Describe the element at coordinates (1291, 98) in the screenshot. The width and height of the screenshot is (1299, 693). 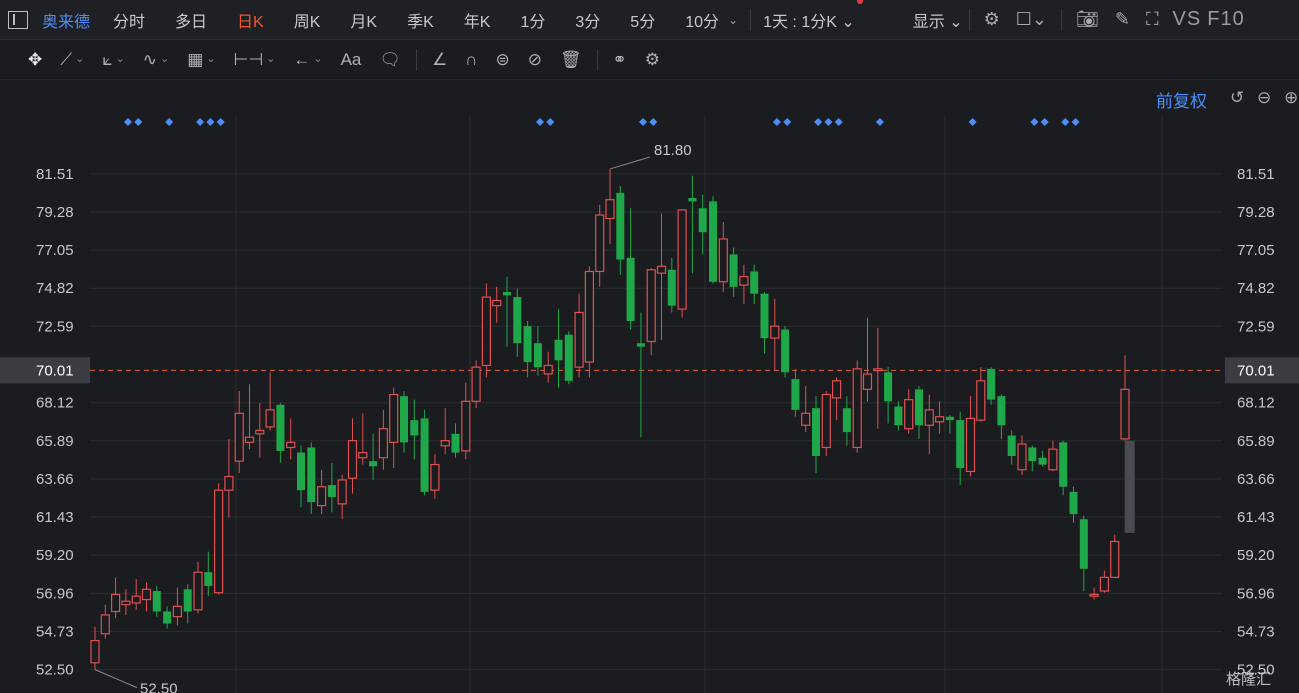
I see `zoom-in-icon: ⊕` at that location.